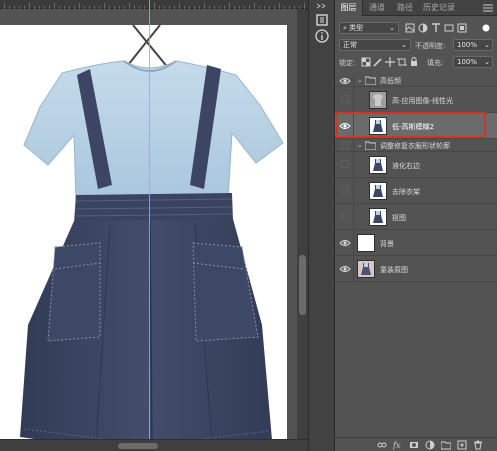  What do you see at coordinates (302, 224) in the screenshot?
I see `vertical-scrollbar` at bounding box center [302, 224].